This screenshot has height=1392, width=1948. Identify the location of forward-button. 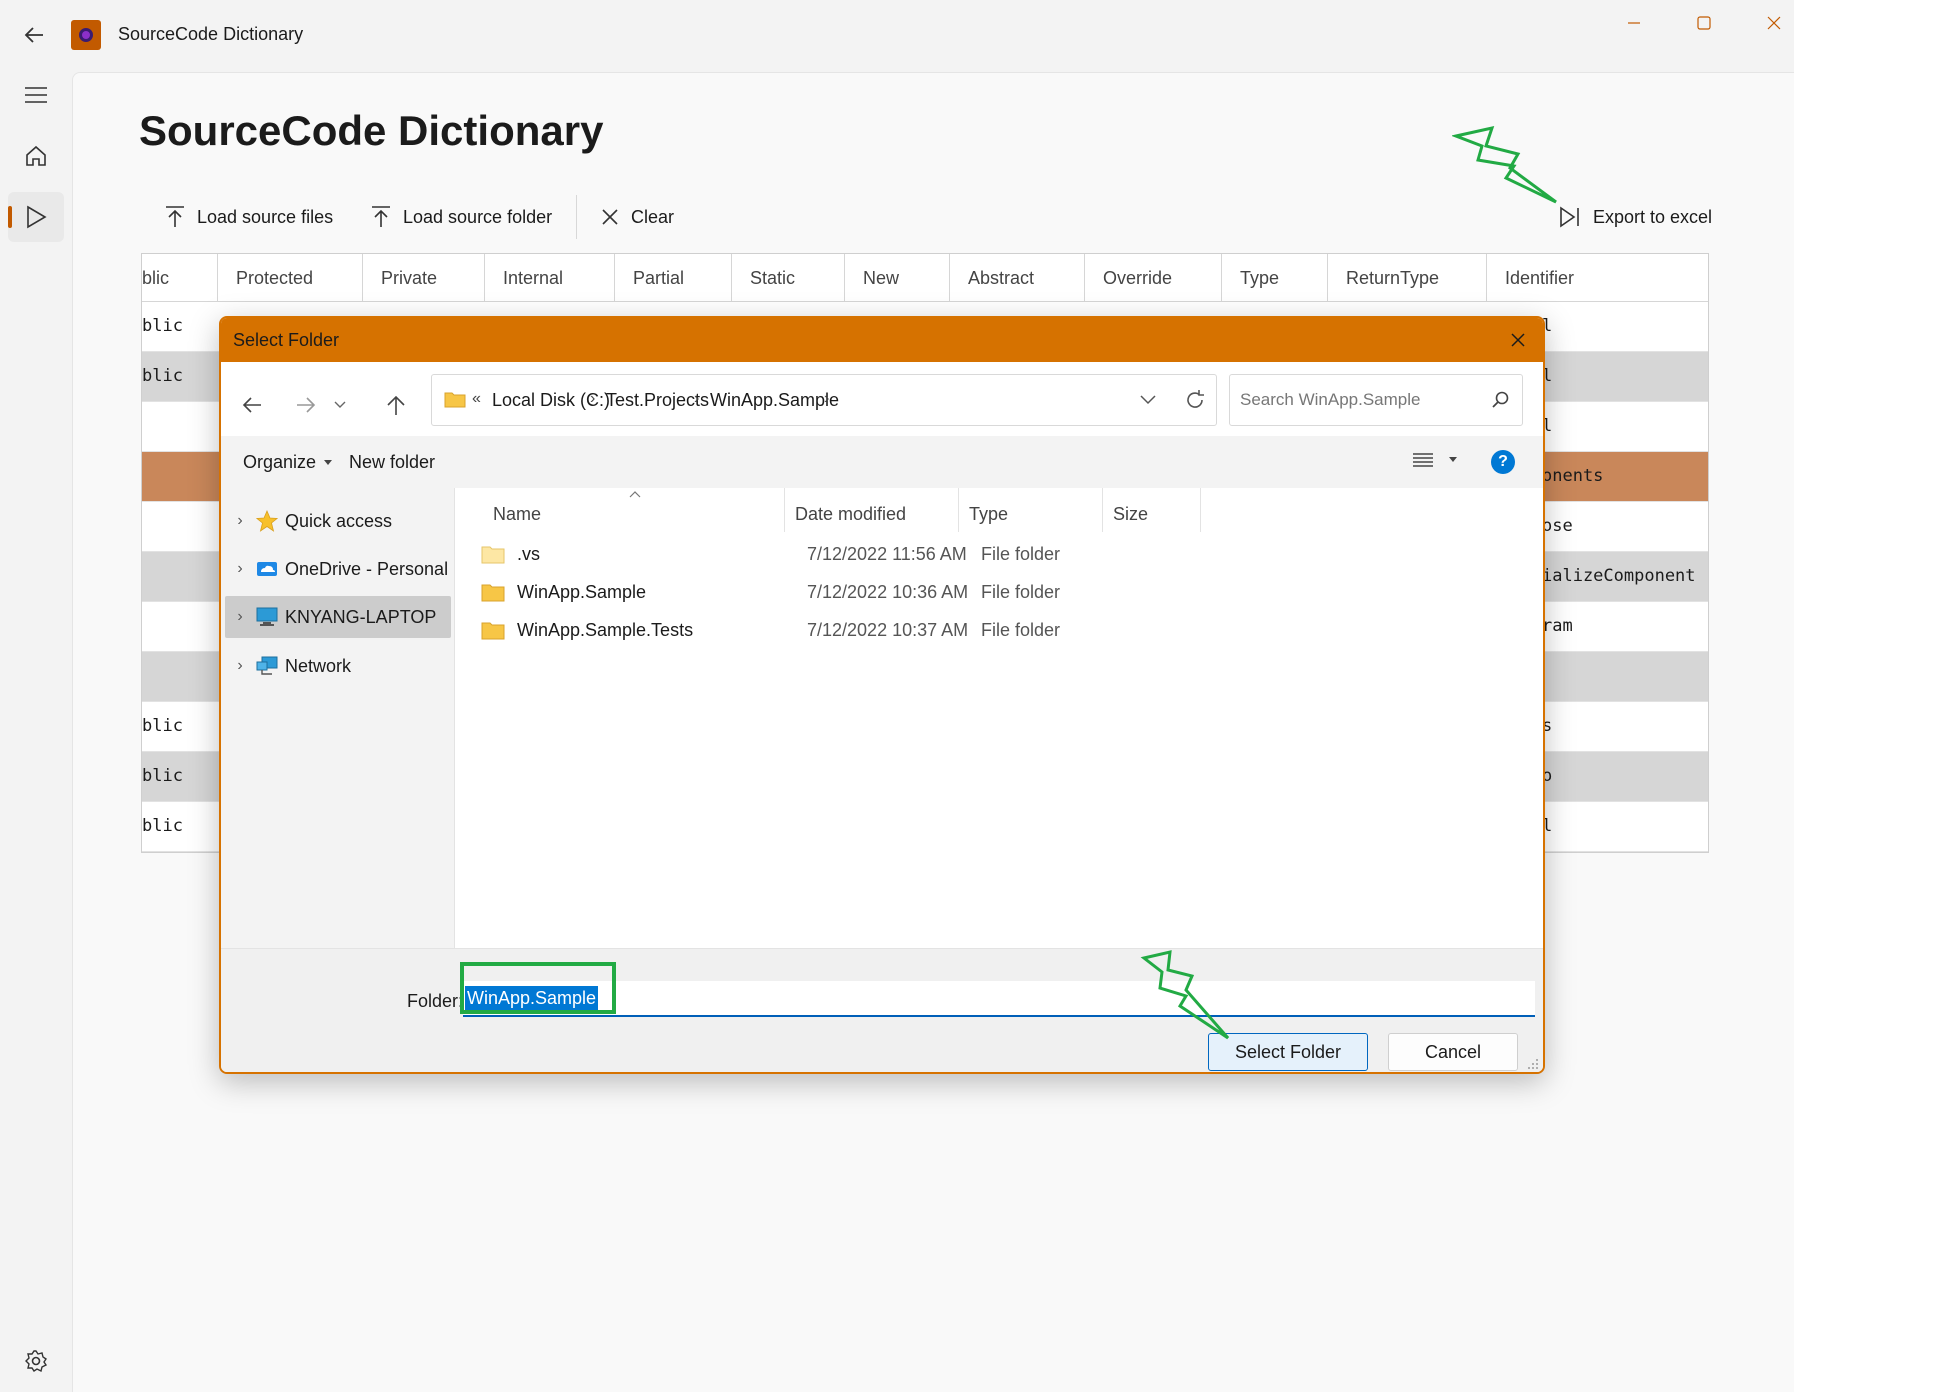
(306, 405).